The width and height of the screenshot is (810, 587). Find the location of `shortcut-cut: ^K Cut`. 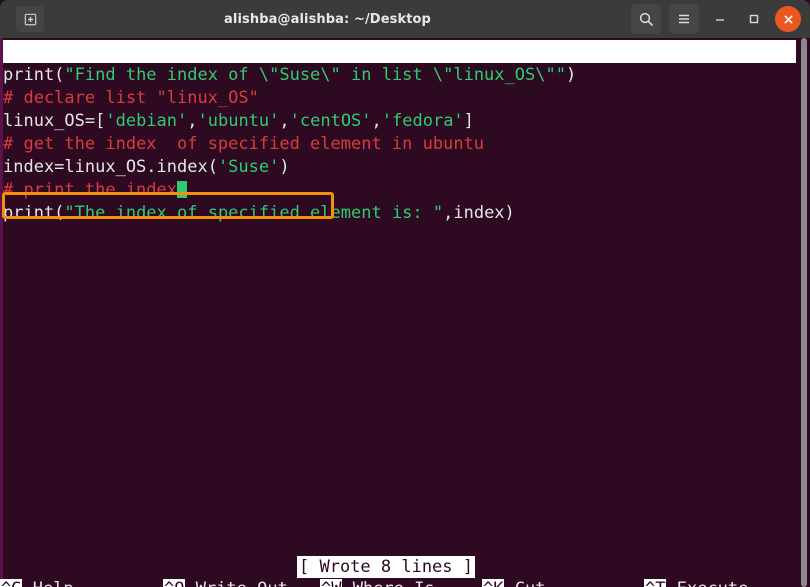

shortcut-cut: ^K Cut is located at coordinates (513, 582).